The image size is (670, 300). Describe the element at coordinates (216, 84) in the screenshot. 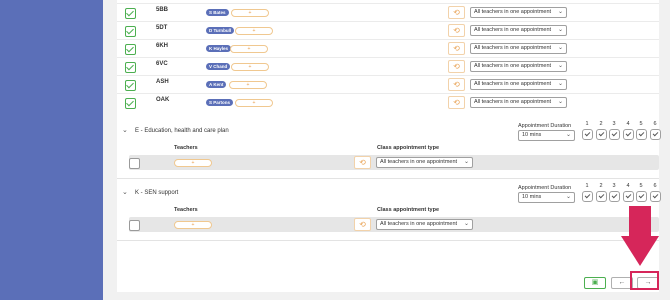

I see `teacher-chip: A Kent` at that location.